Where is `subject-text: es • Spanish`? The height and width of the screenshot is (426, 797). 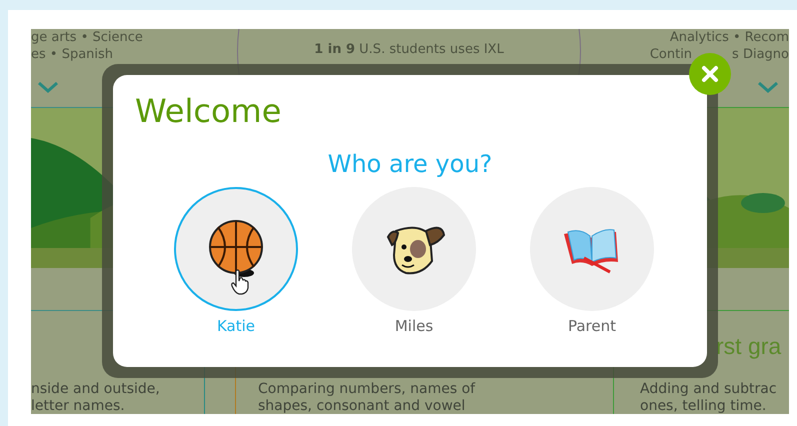
subject-text: es • Spanish is located at coordinates (72, 54).